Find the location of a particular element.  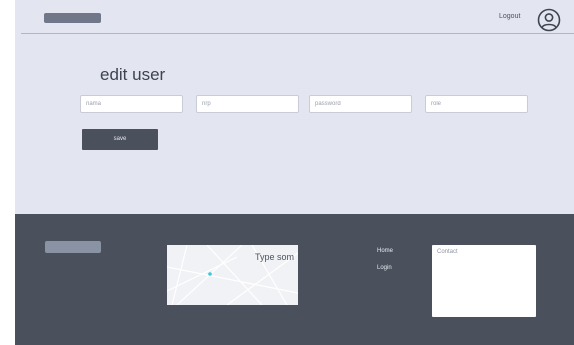

footer-link-login: Login is located at coordinates (384, 268).